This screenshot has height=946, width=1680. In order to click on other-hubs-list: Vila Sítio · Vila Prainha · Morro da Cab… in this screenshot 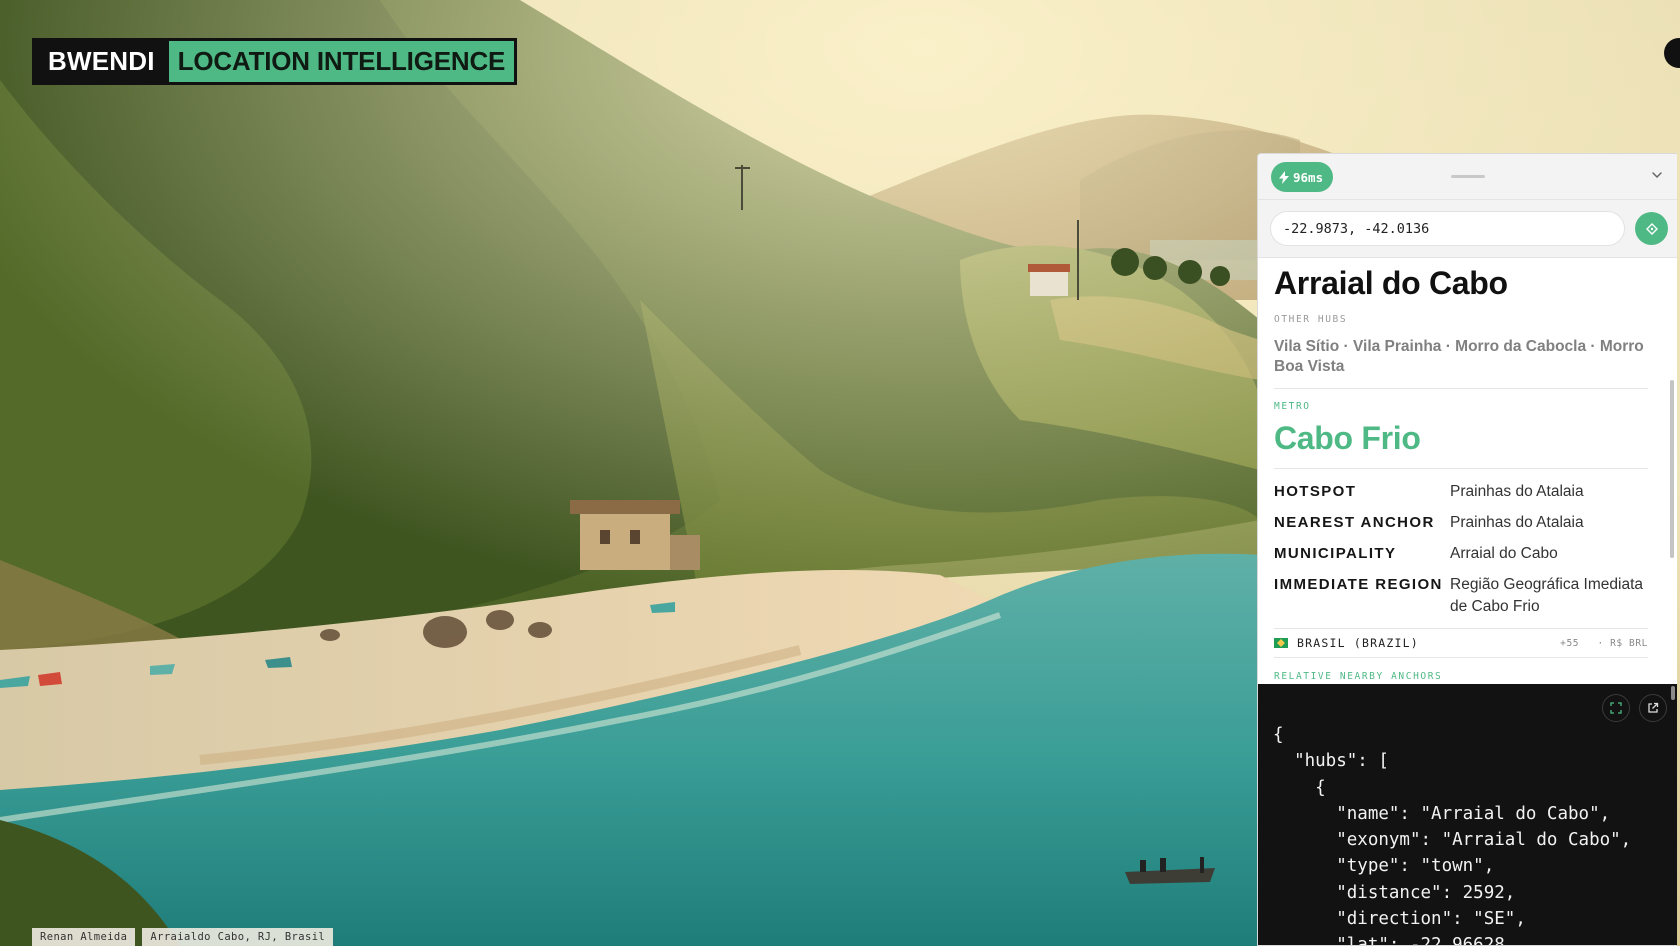, I will do `click(1459, 356)`.